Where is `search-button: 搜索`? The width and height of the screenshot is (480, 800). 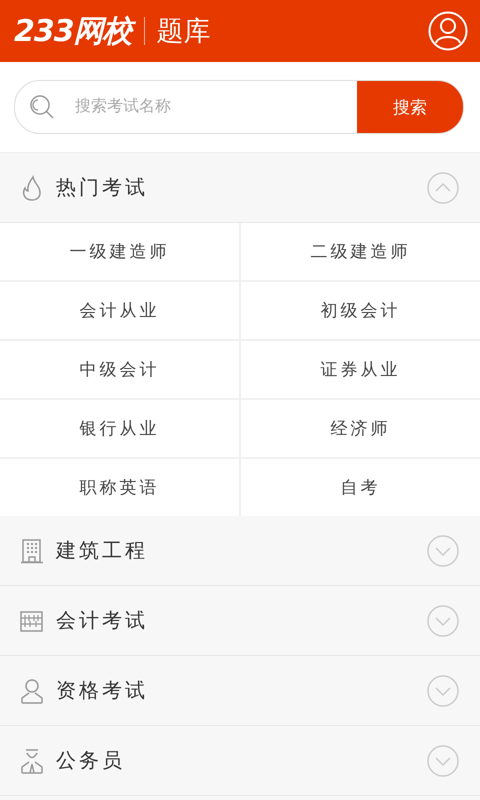
search-button: 搜索 is located at coordinates (410, 107).